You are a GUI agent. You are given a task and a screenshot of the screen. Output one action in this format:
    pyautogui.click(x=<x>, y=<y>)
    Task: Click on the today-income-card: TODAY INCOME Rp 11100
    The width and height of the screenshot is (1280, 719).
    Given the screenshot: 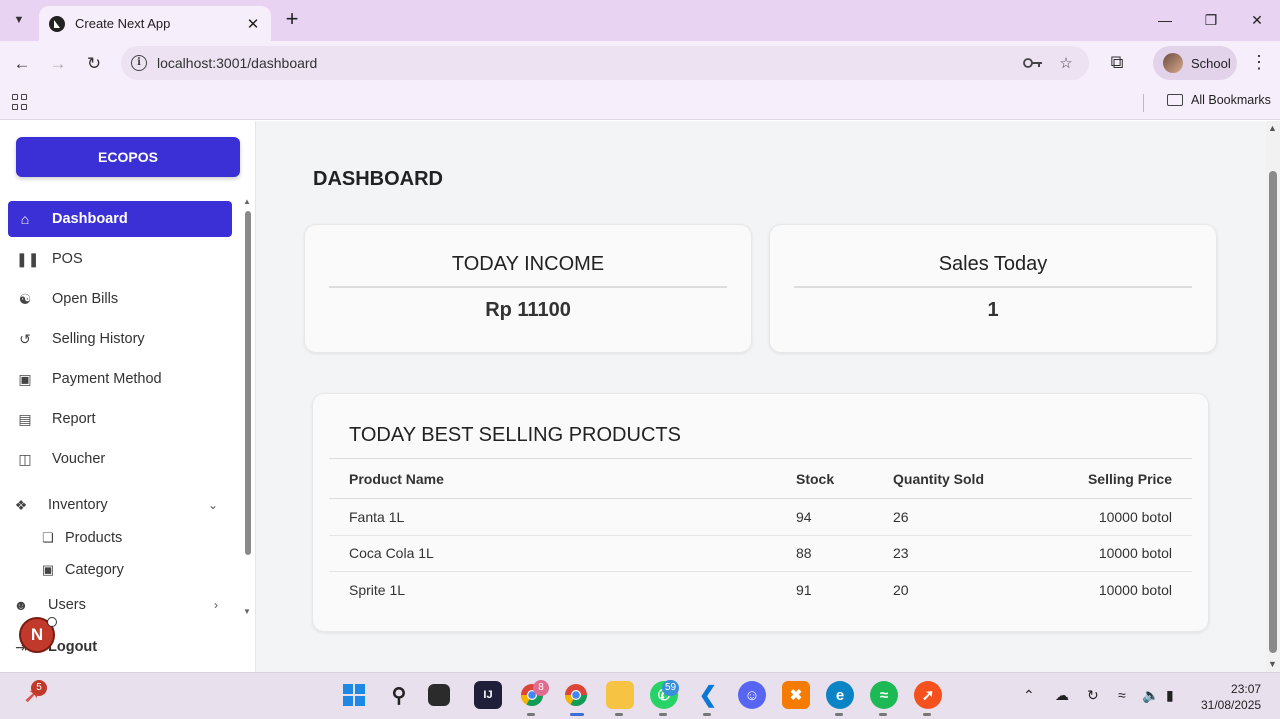 What is the action you would take?
    pyautogui.click(x=528, y=288)
    